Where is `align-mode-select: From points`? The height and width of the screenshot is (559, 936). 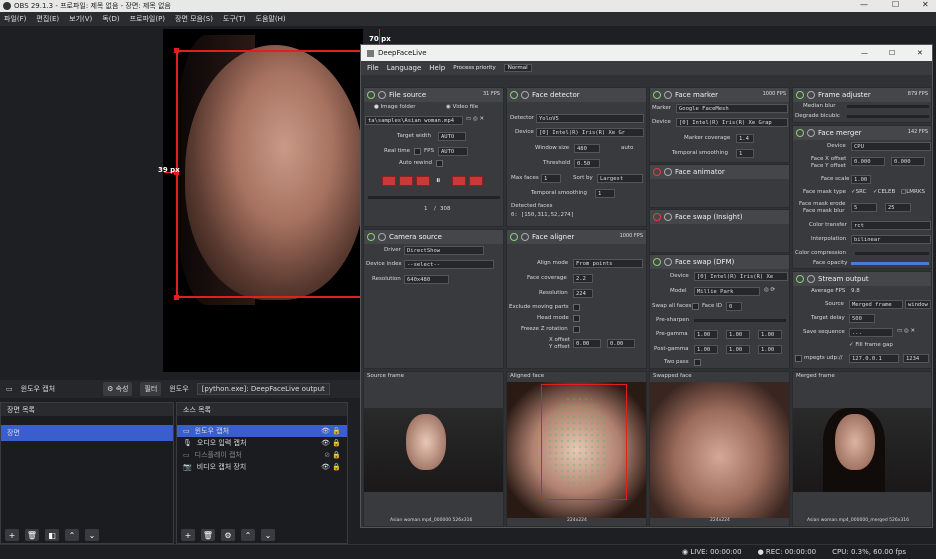
align-mode-select: From points is located at coordinates (608, 263).